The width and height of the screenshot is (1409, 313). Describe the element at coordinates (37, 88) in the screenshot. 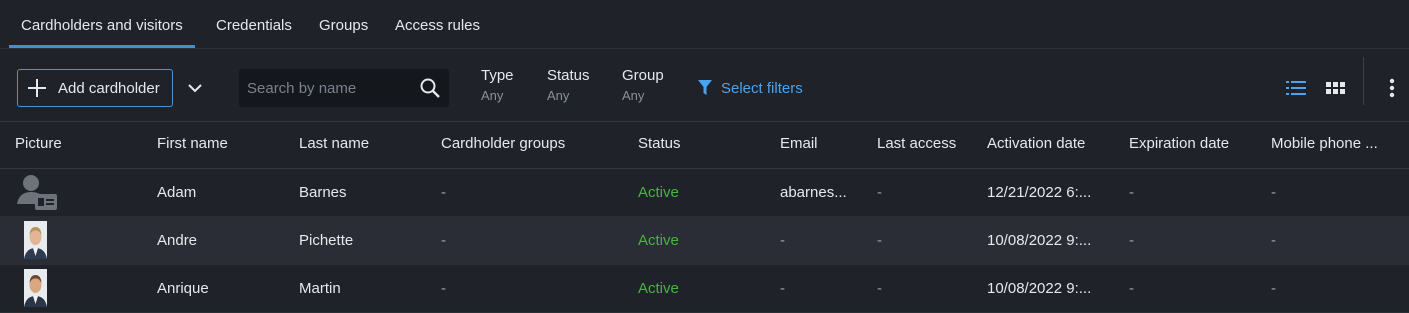

I see `plus-icon` at that location.